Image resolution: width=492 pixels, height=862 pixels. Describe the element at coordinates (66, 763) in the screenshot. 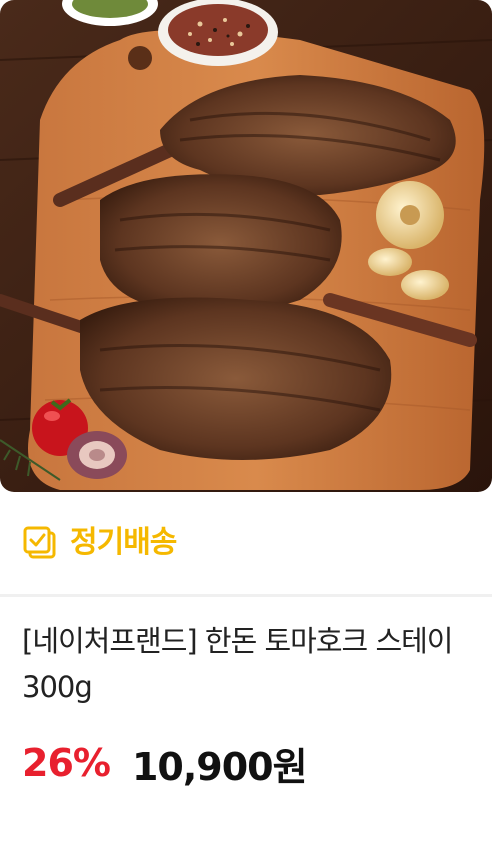

I see `discount-rate: 26%` at that location.